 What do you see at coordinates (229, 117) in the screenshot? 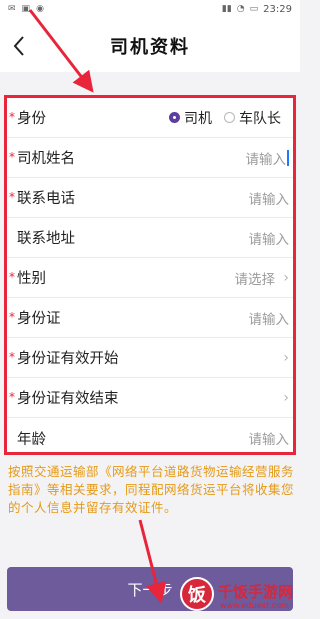
I see `radio-unchecked-icon` at bounding box center [229, 117].